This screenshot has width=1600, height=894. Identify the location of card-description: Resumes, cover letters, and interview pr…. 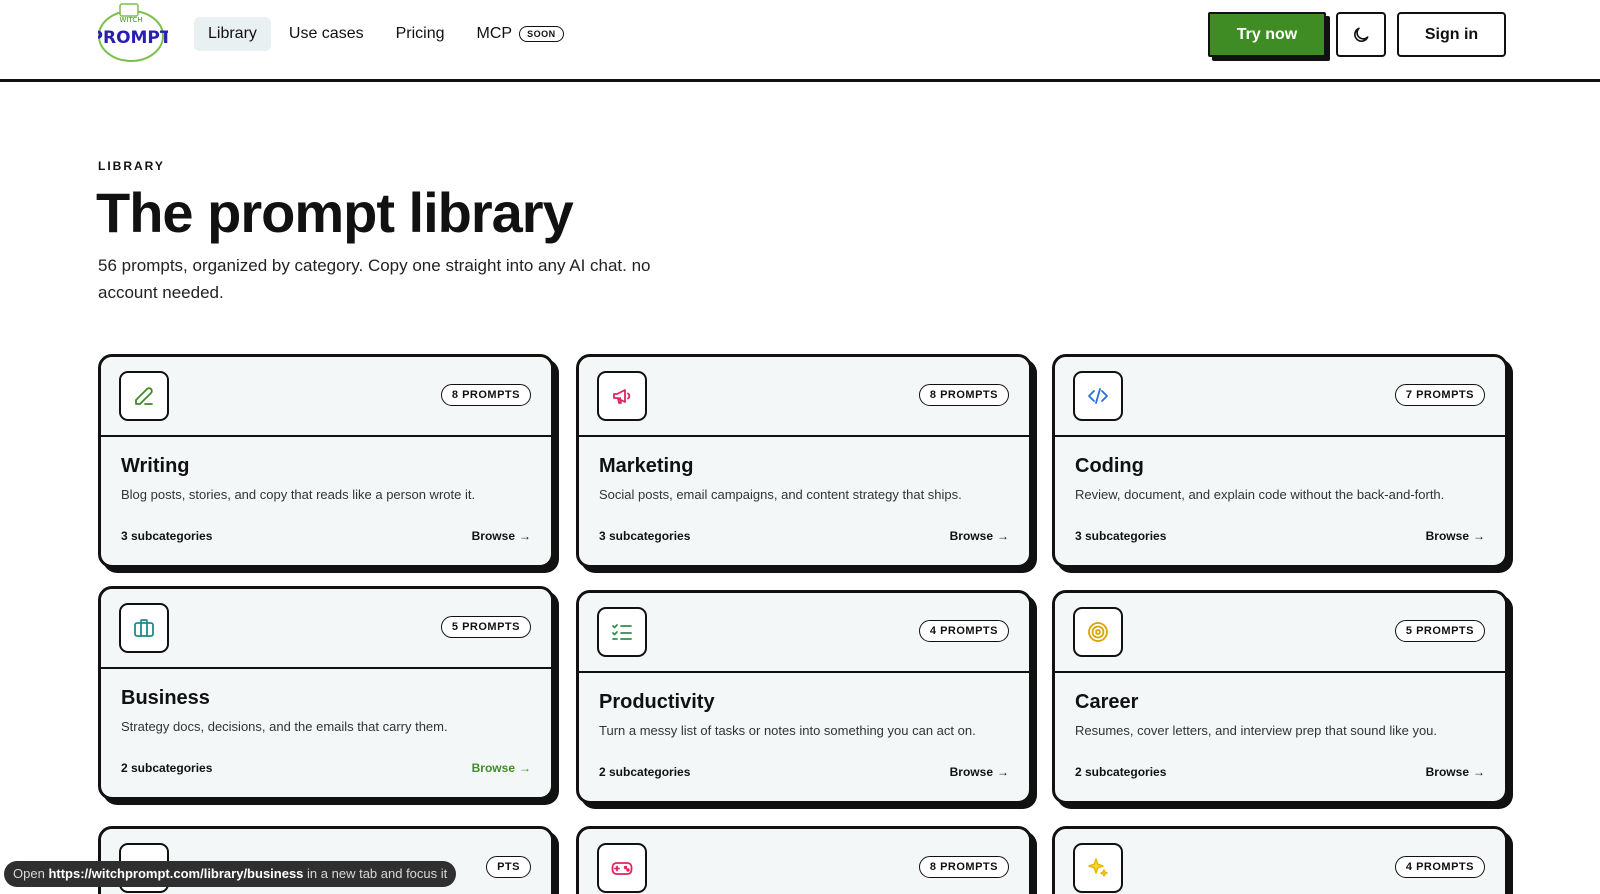
(1256, 730).